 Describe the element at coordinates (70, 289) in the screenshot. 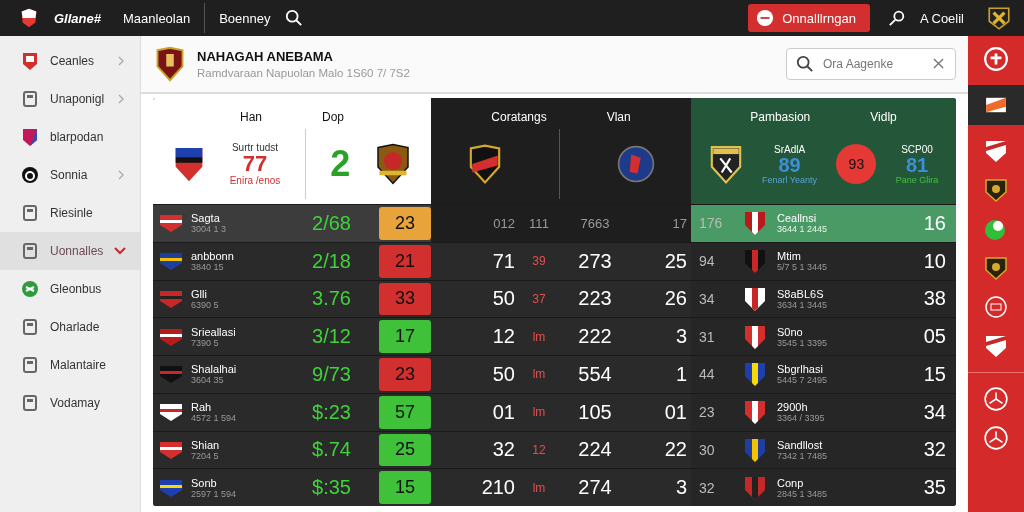

I see `sidebar-item: Gleonbus` at that location.